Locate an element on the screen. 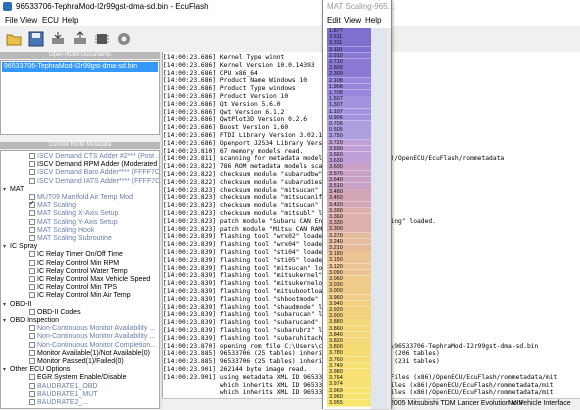 This screenshot has width=580, height=410. menu-view: View is located at coordinates (28, 20).